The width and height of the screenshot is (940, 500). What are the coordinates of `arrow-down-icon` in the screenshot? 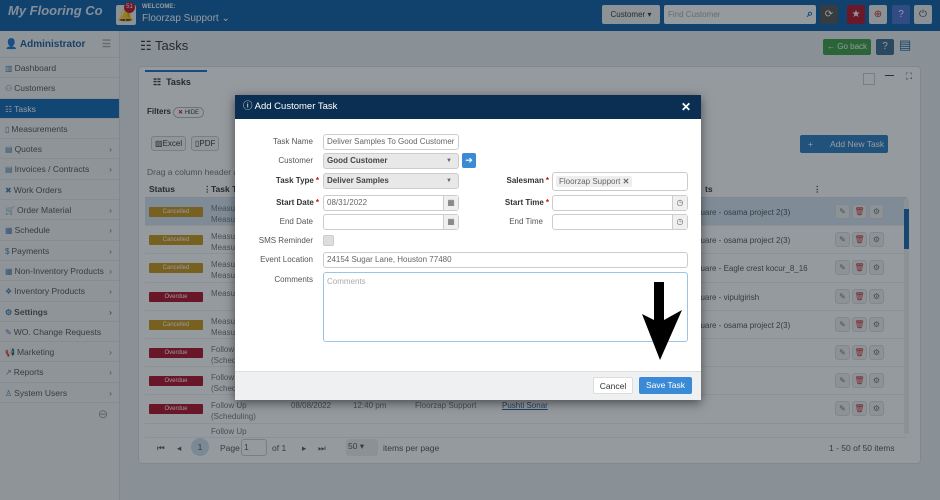 It's located at (662, 321).